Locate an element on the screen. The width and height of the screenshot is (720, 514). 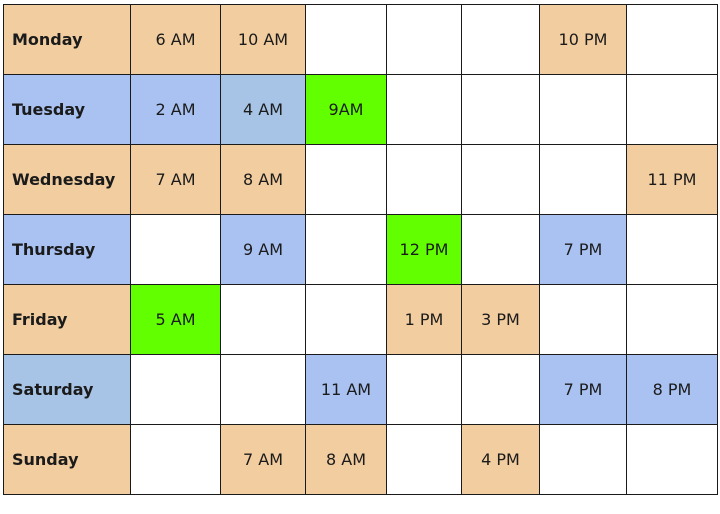
time-slot-cell: 10 AM is located at coordinates (263, 39).